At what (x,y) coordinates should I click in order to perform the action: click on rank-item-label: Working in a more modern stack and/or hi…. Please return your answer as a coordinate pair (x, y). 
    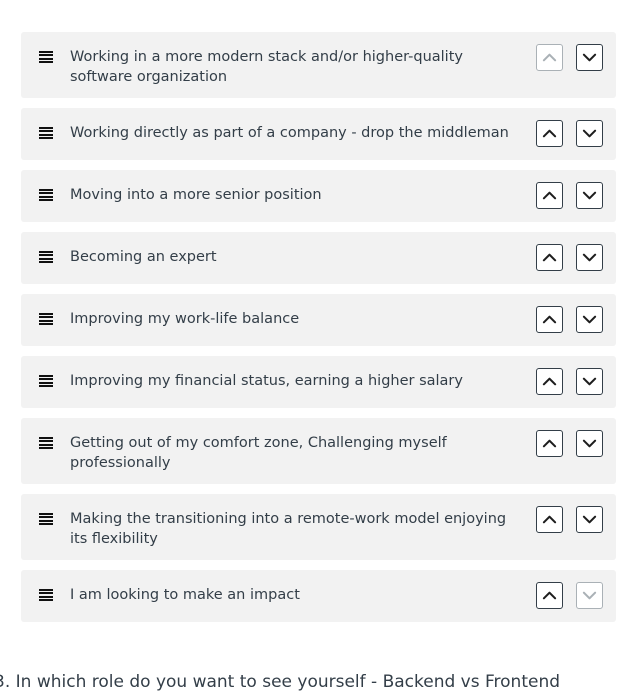
    Looking at the image, I should click on (266, 67).